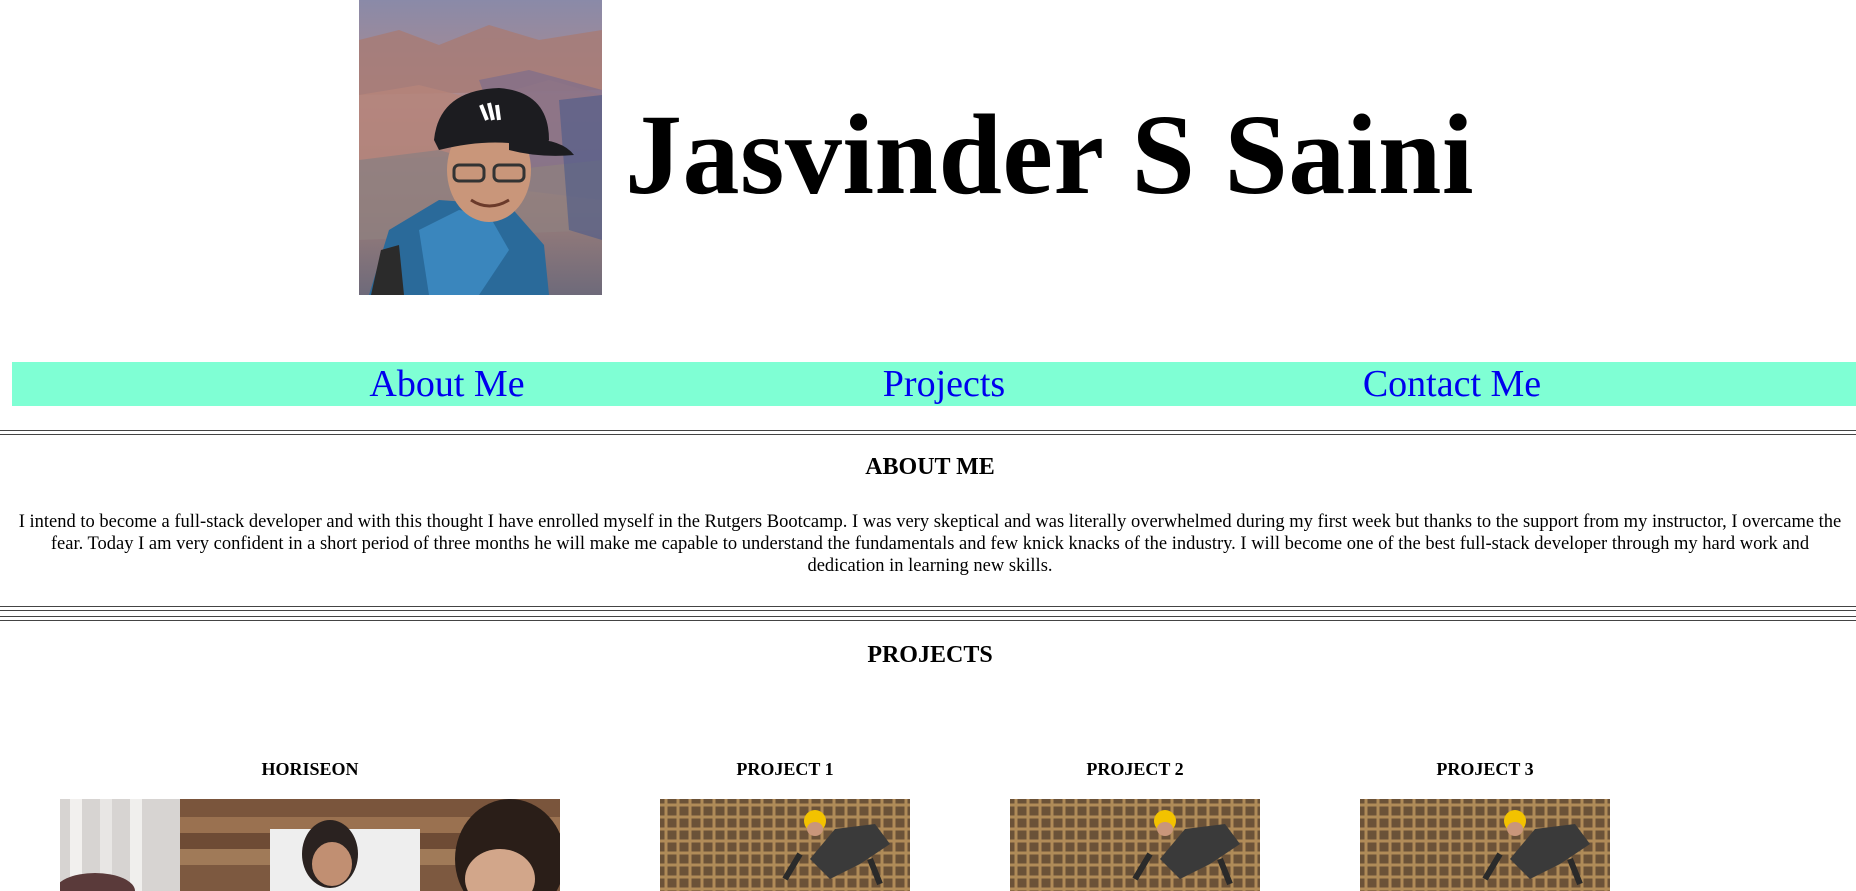 This screenshot has height=891, width=1856. I want to click on projects-heading: PROJECTS, so click(930, 655).